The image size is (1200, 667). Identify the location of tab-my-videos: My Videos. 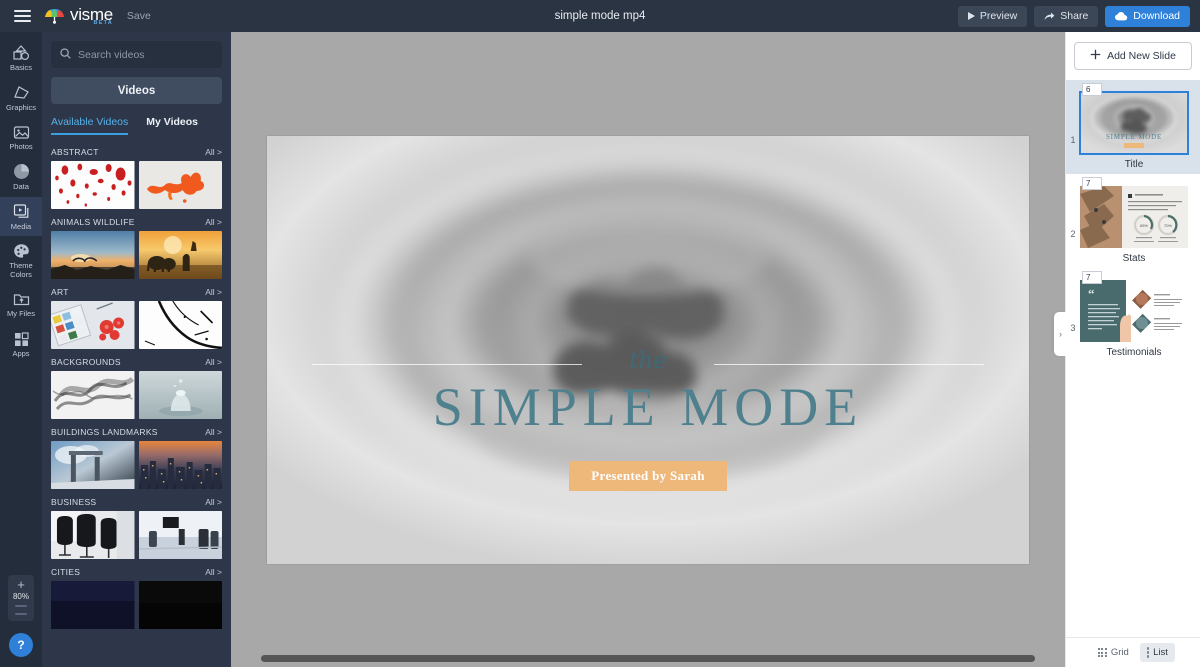
(172, 125).